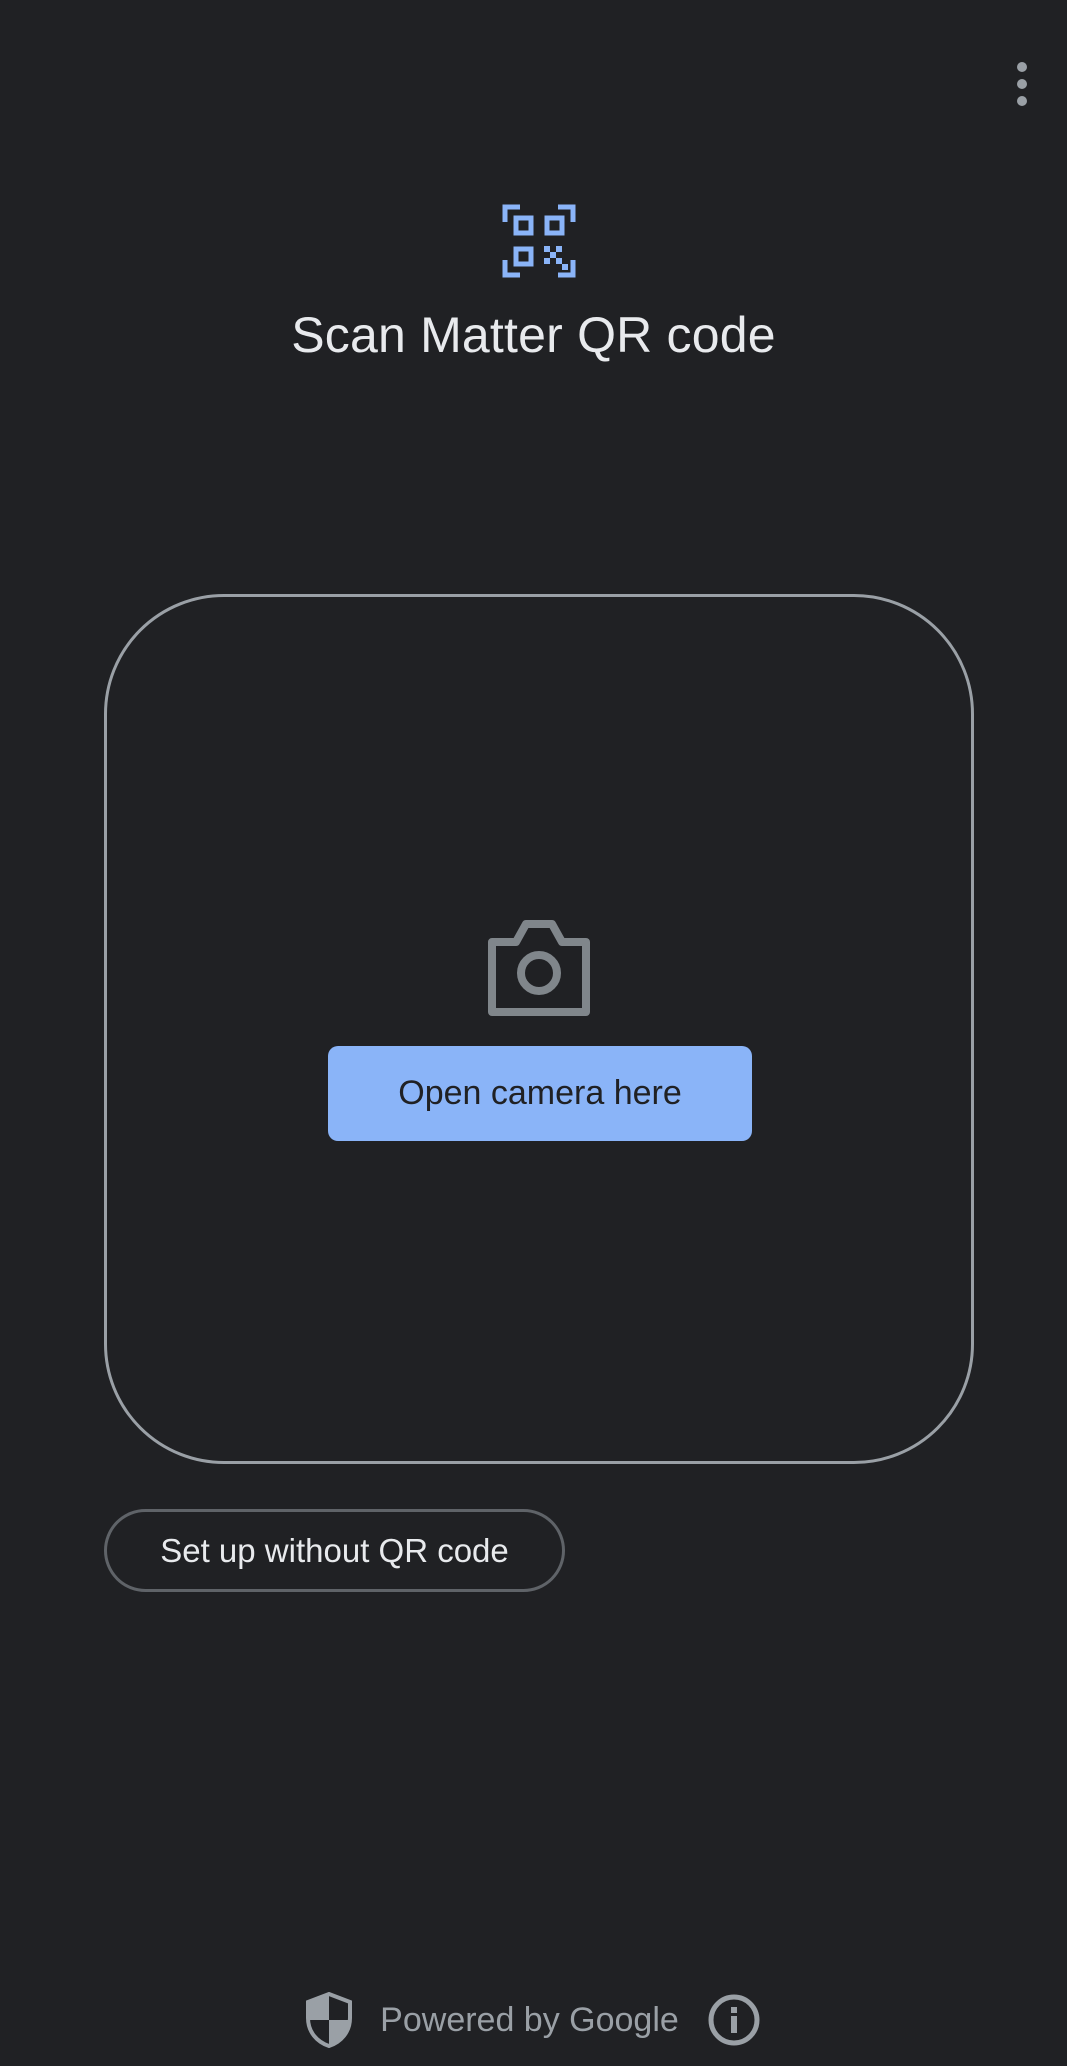 This screenshot has width=1067, height=2066. What do you see at coordinates (540, 1093) in the screenshot?
I see `open-camera-button: Open camera here` at bounding box center [540, 1093].